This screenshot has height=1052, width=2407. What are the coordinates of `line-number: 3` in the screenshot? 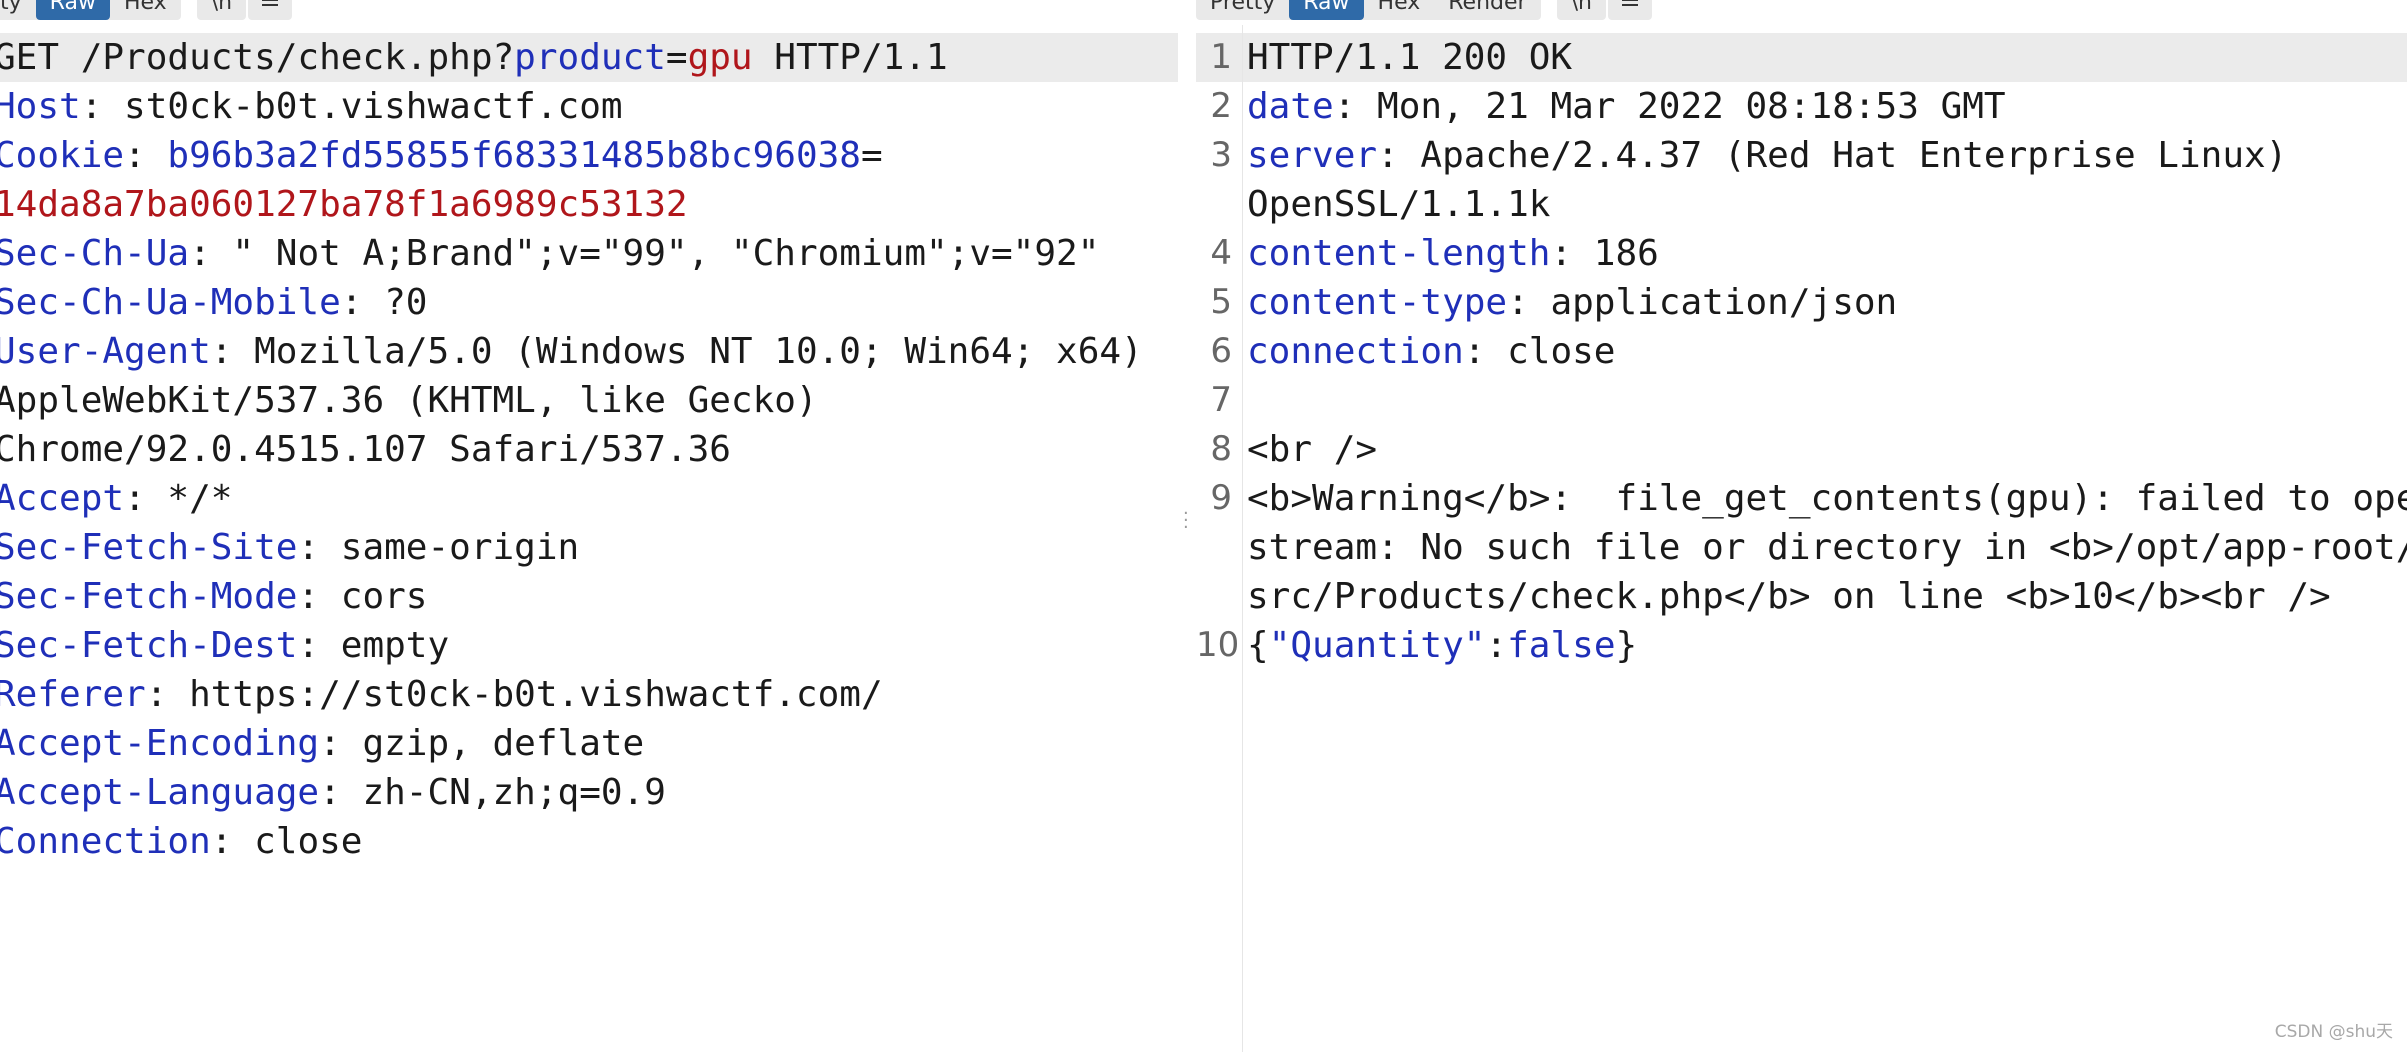 It's located at (1221, 155).